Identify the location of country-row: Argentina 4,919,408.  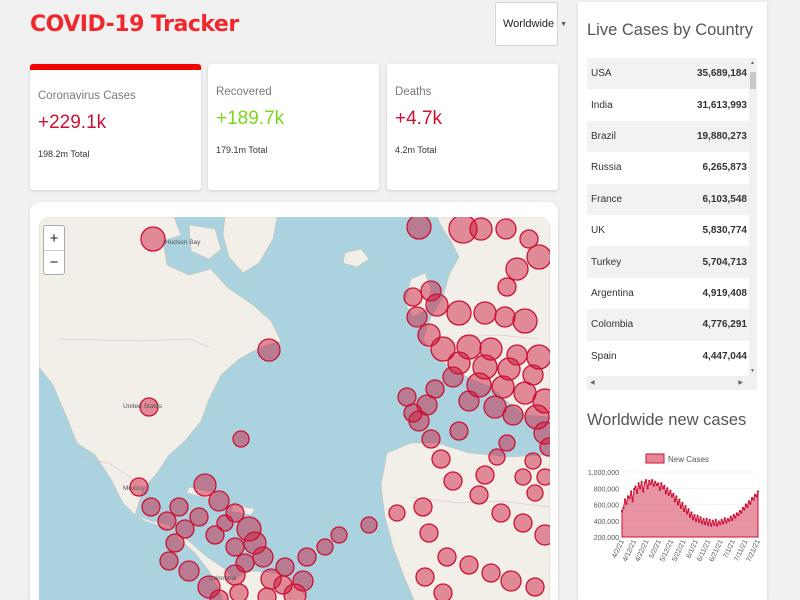
(672, 293).